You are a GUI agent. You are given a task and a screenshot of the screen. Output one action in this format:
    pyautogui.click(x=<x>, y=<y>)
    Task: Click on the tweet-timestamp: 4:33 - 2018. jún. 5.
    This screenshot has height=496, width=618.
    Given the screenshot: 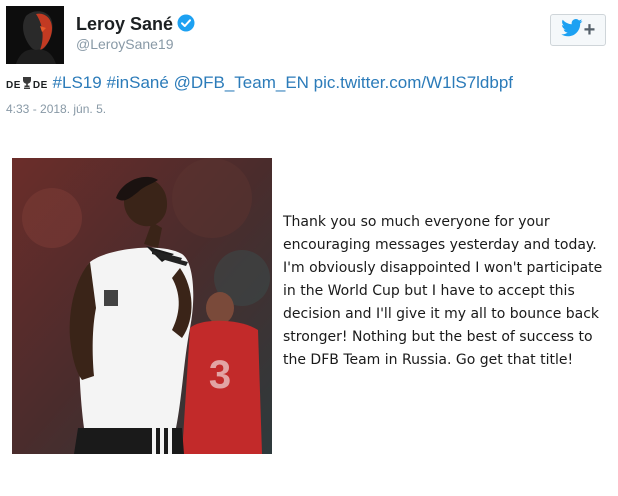 What is the action you would take?
    pyautogui.click(x=56, y=109)
    